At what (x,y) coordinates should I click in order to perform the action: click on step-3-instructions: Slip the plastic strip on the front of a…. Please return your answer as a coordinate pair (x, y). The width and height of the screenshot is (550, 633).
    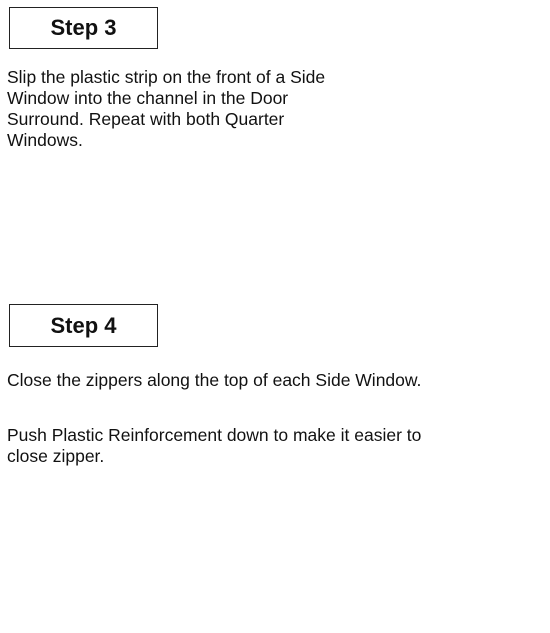
    Looking at the image, I should click on (166, 108).